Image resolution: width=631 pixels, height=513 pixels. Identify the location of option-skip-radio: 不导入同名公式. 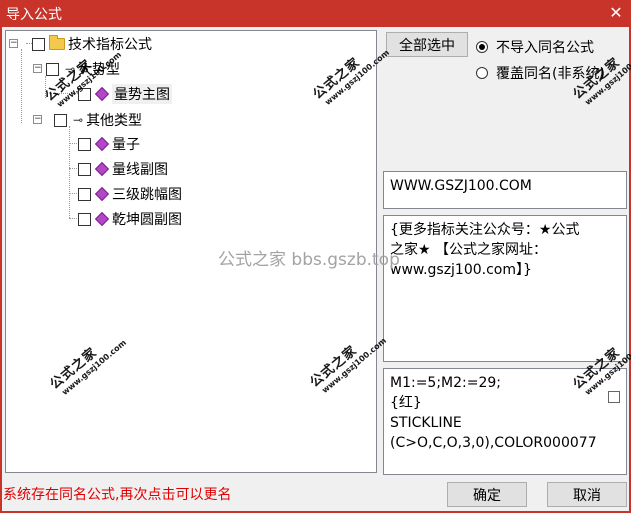
(535, 47).